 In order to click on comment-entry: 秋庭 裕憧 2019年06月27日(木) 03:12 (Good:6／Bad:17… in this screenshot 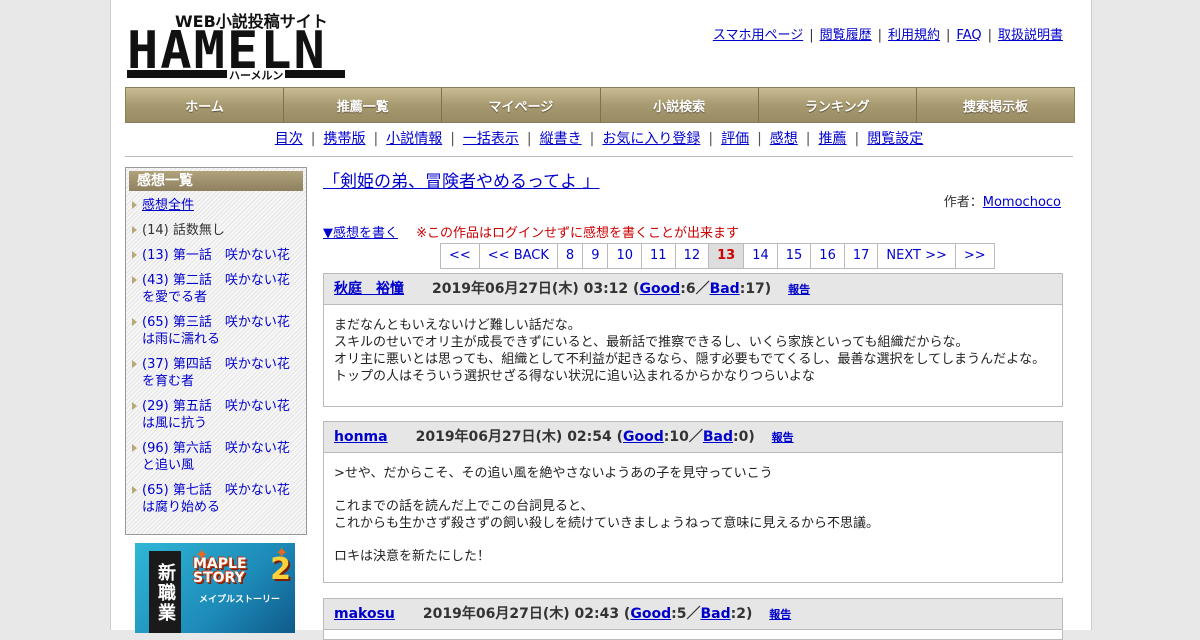, I will do `click(693, 340)`.